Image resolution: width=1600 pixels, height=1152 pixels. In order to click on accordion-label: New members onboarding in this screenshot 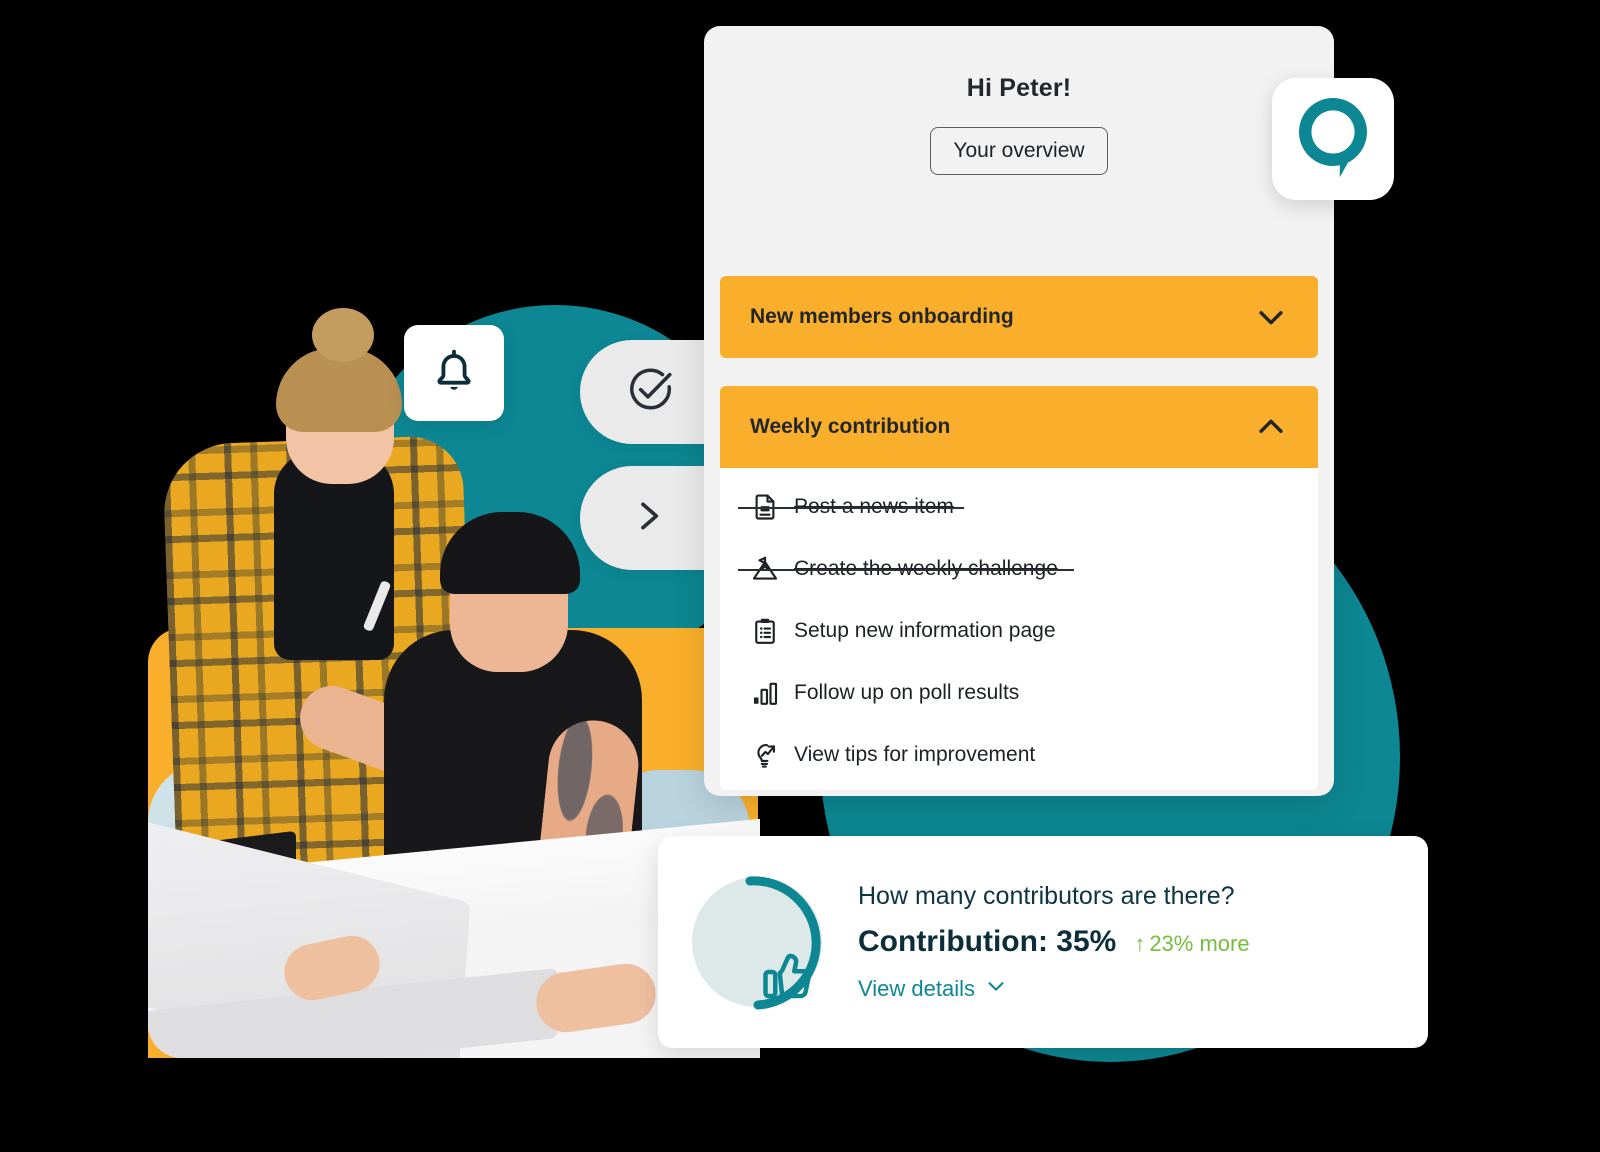, I will do `click(882, 316)`.